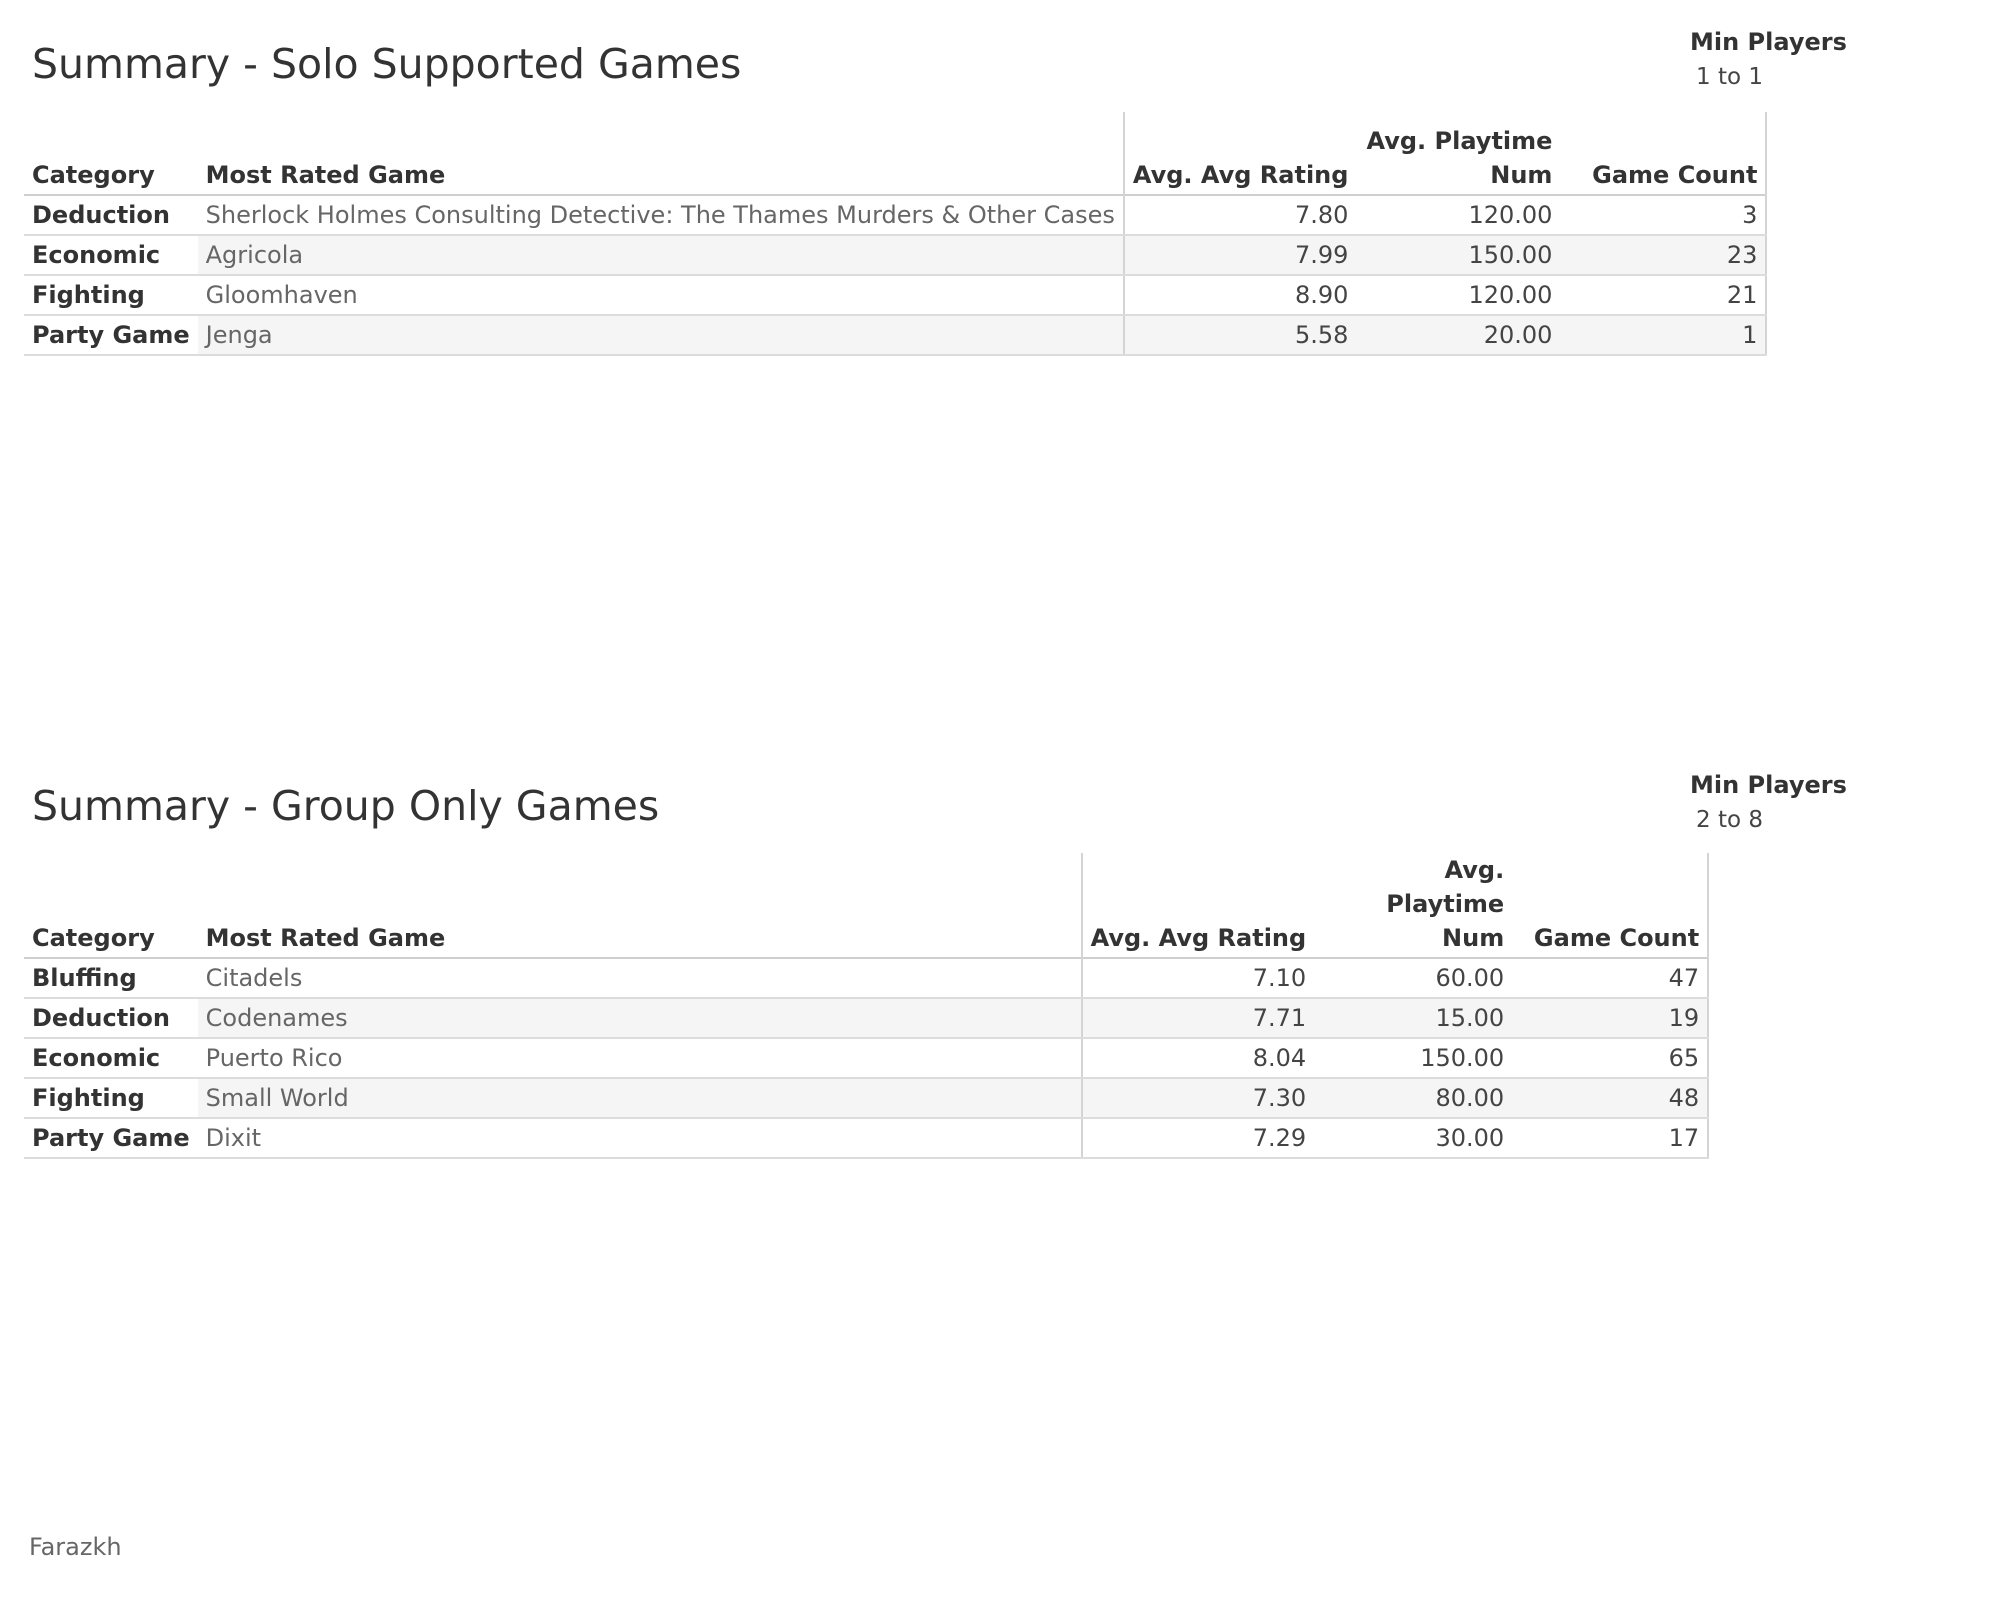 This screenshot has height=1600, width=2000. Describe the element at coordinates (1611, 978) in the screenshot. I see `game-count-cell: 47` at that location.